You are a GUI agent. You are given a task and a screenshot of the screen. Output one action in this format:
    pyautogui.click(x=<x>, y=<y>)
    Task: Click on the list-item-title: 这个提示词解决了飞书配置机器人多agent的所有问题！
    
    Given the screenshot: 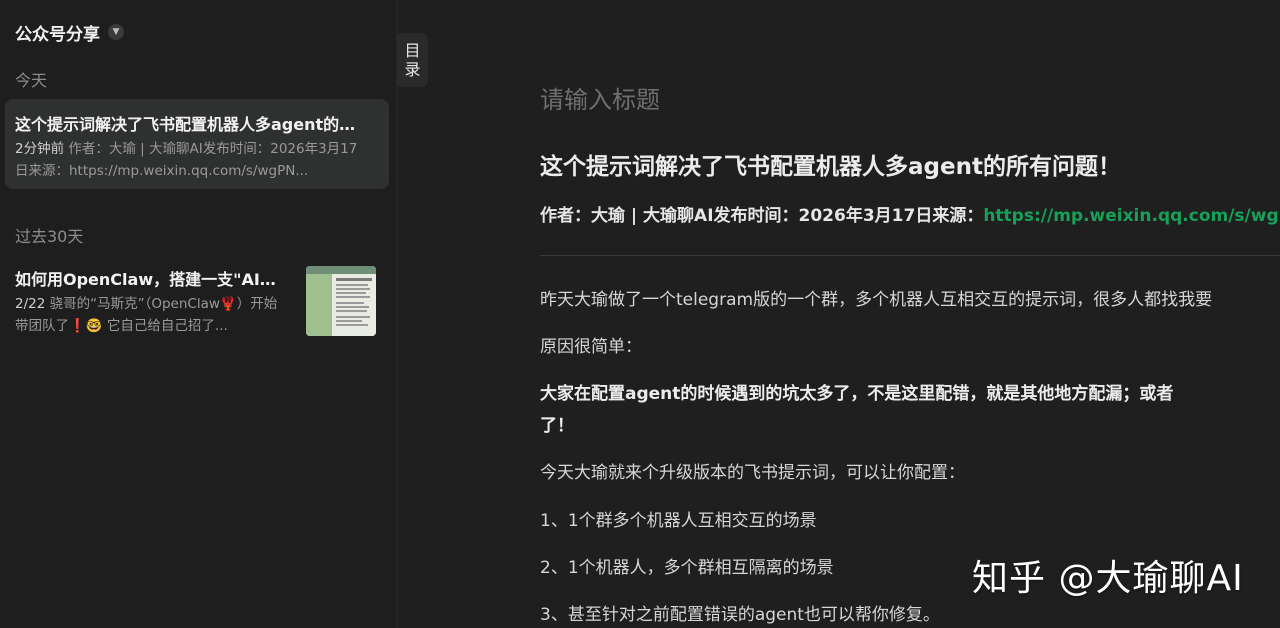 What is the action you would take?
    pyautogui.click(x=190, y=124)
    